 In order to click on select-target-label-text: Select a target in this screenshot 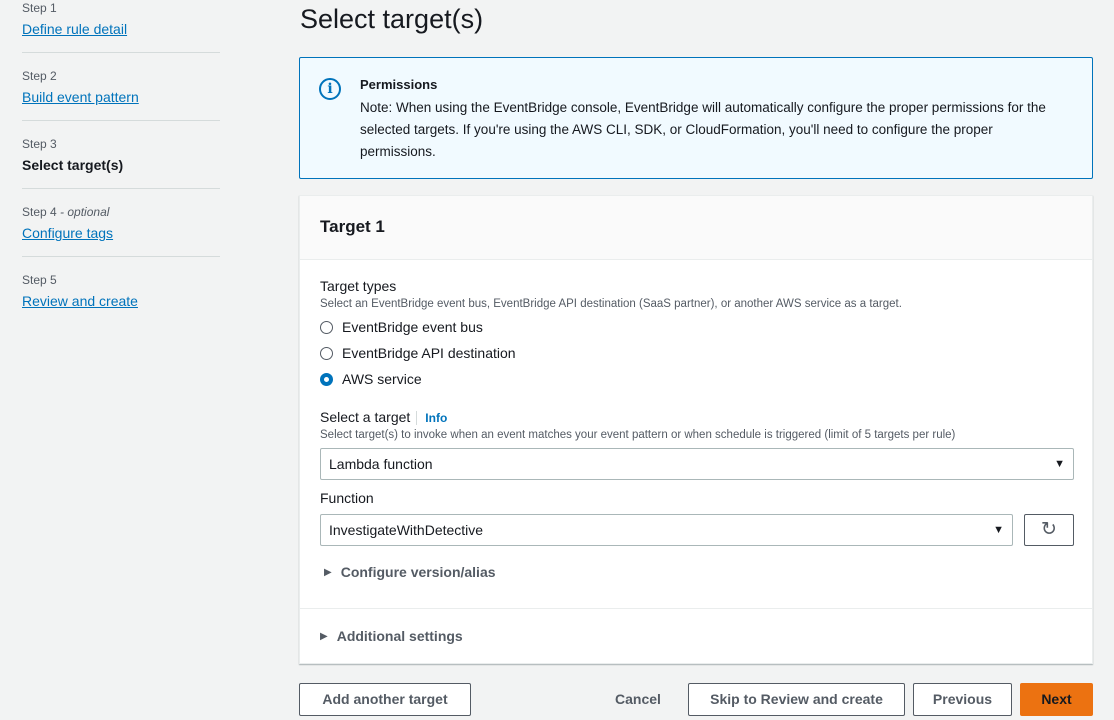, I will do `click(365, 417)`.